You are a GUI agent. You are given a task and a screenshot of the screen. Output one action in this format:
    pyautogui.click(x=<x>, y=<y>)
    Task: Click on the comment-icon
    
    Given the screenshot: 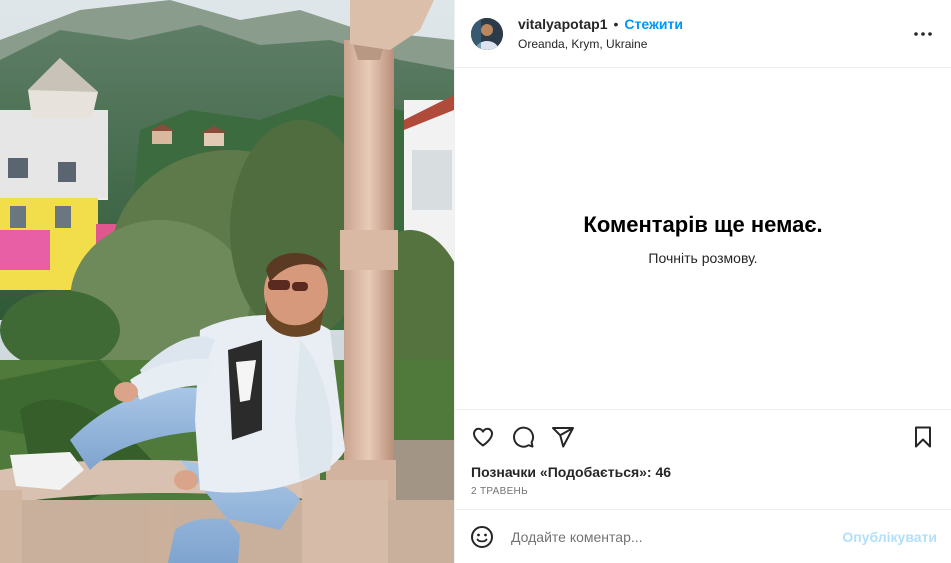 What is the action you would take?
    pyautogui.click(x=524, y=437)
    